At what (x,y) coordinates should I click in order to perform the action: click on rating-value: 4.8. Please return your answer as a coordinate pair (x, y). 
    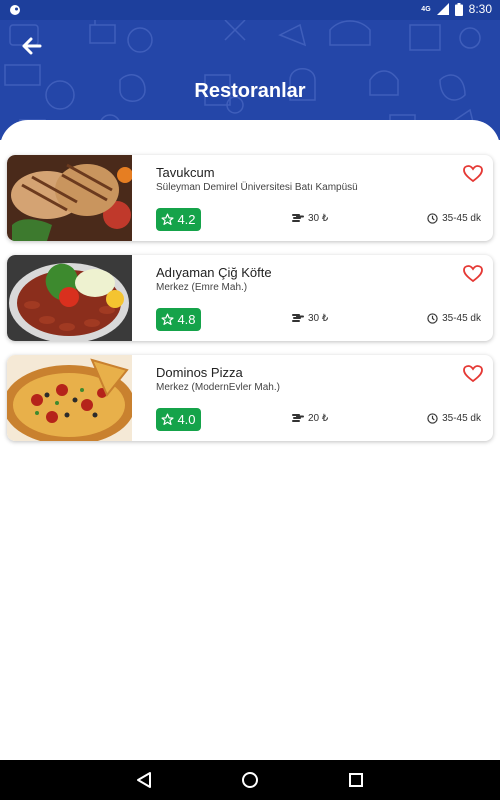
    Looking at the image, I should click on (186, 319).